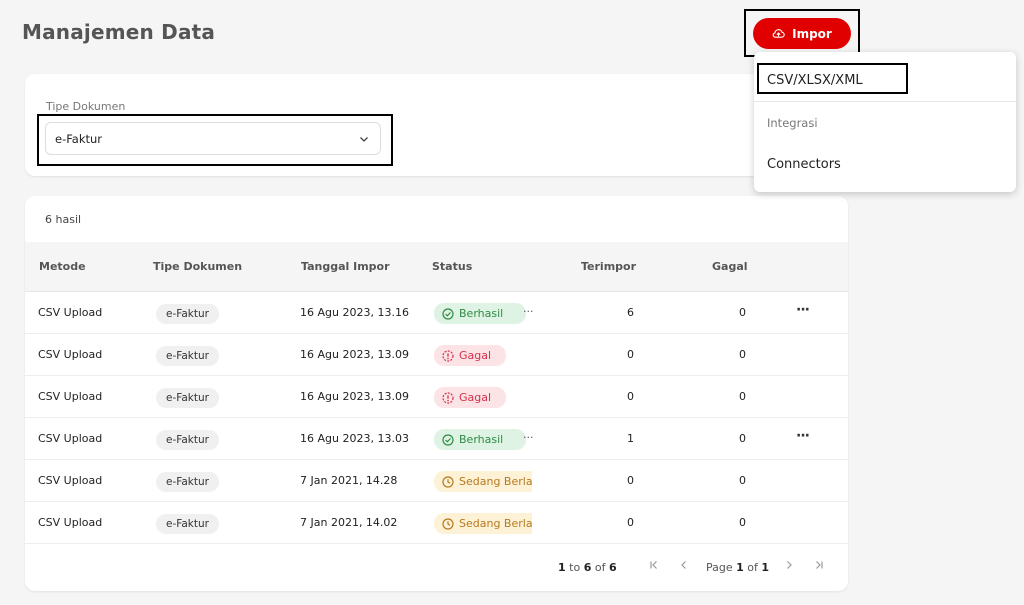 Image resolution: width=1024 pixels, height=605 pixels. I want to click on range-end: 6, so click(587, 567).